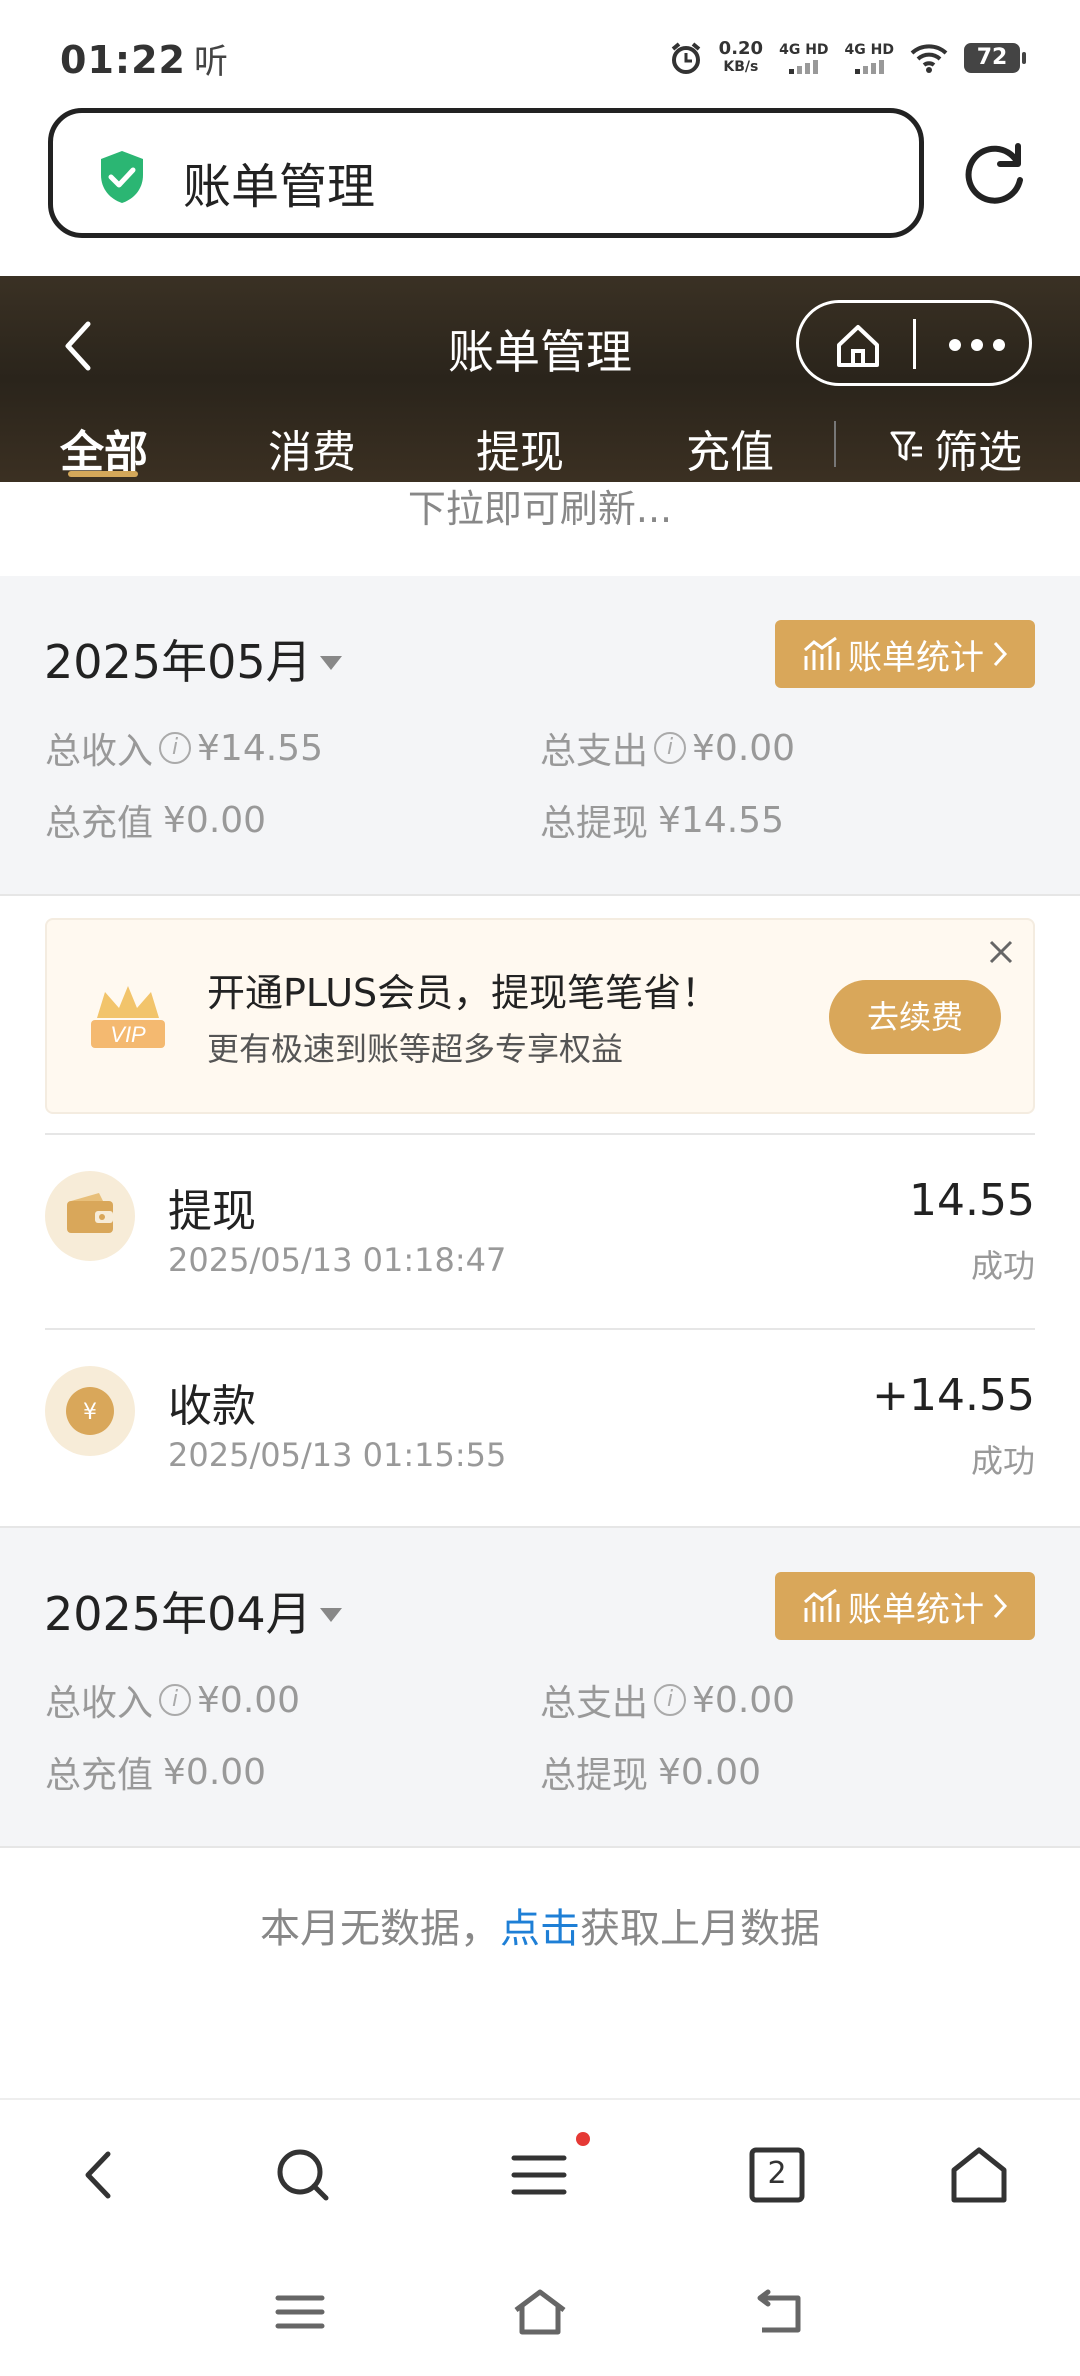 This screenshot has height=2376, width=1080. I want to click on total-income: 总收入 i ¥0.00, so click(173, 1702).